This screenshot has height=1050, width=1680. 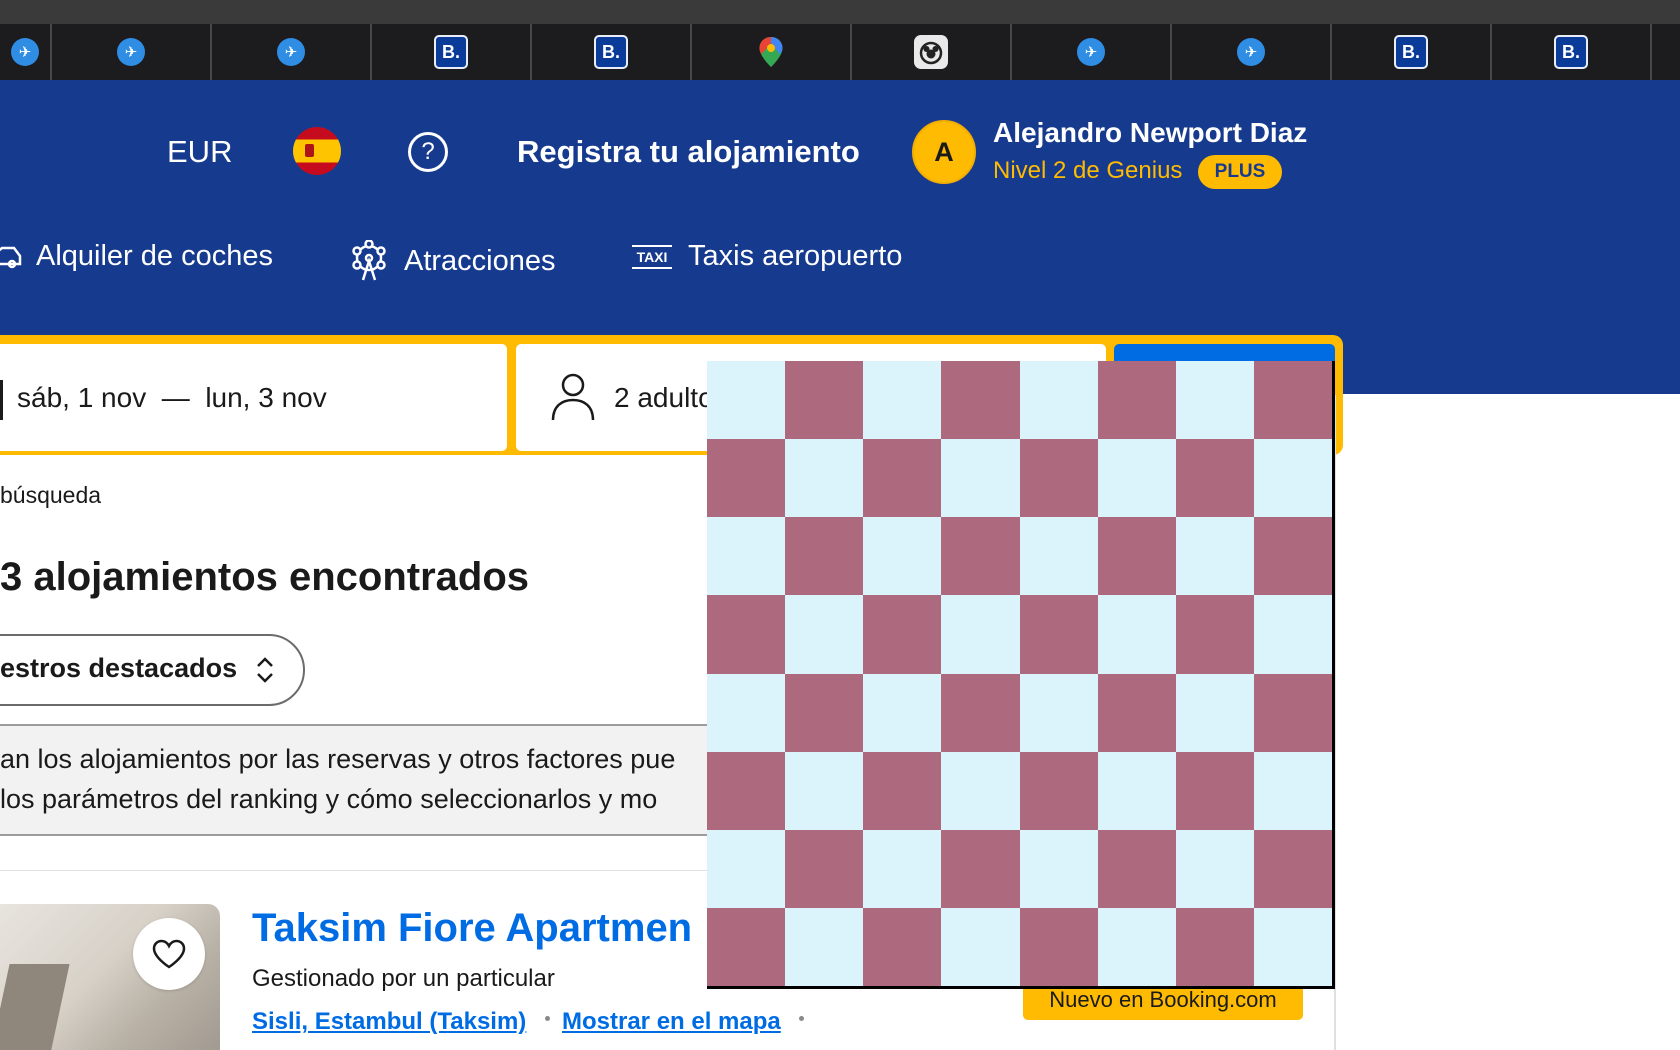 What do you see at coordinates (547, 1018) in the screenshot?
I see `separator-dot` at bounding box center [547, 1018].